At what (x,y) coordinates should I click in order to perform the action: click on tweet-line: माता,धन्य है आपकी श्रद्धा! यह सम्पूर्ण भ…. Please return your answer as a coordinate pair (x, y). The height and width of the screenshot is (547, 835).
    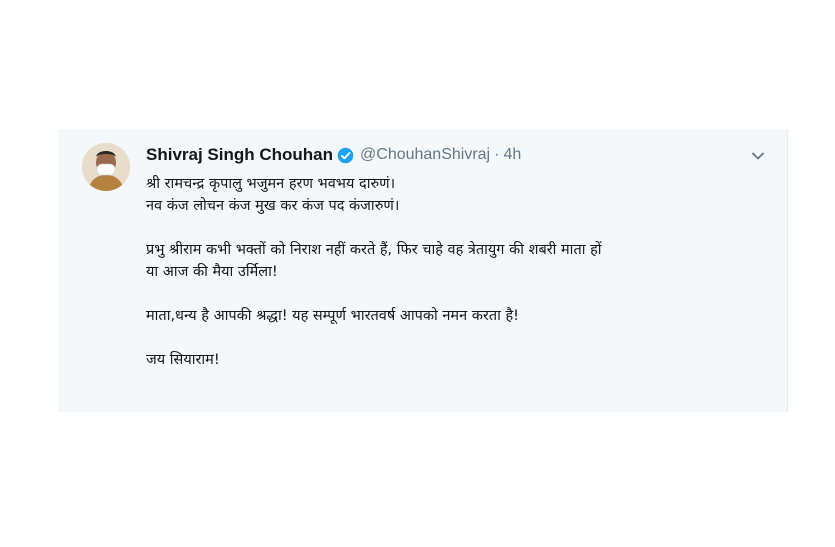
    Looking at the image, I should click on (332, 316).